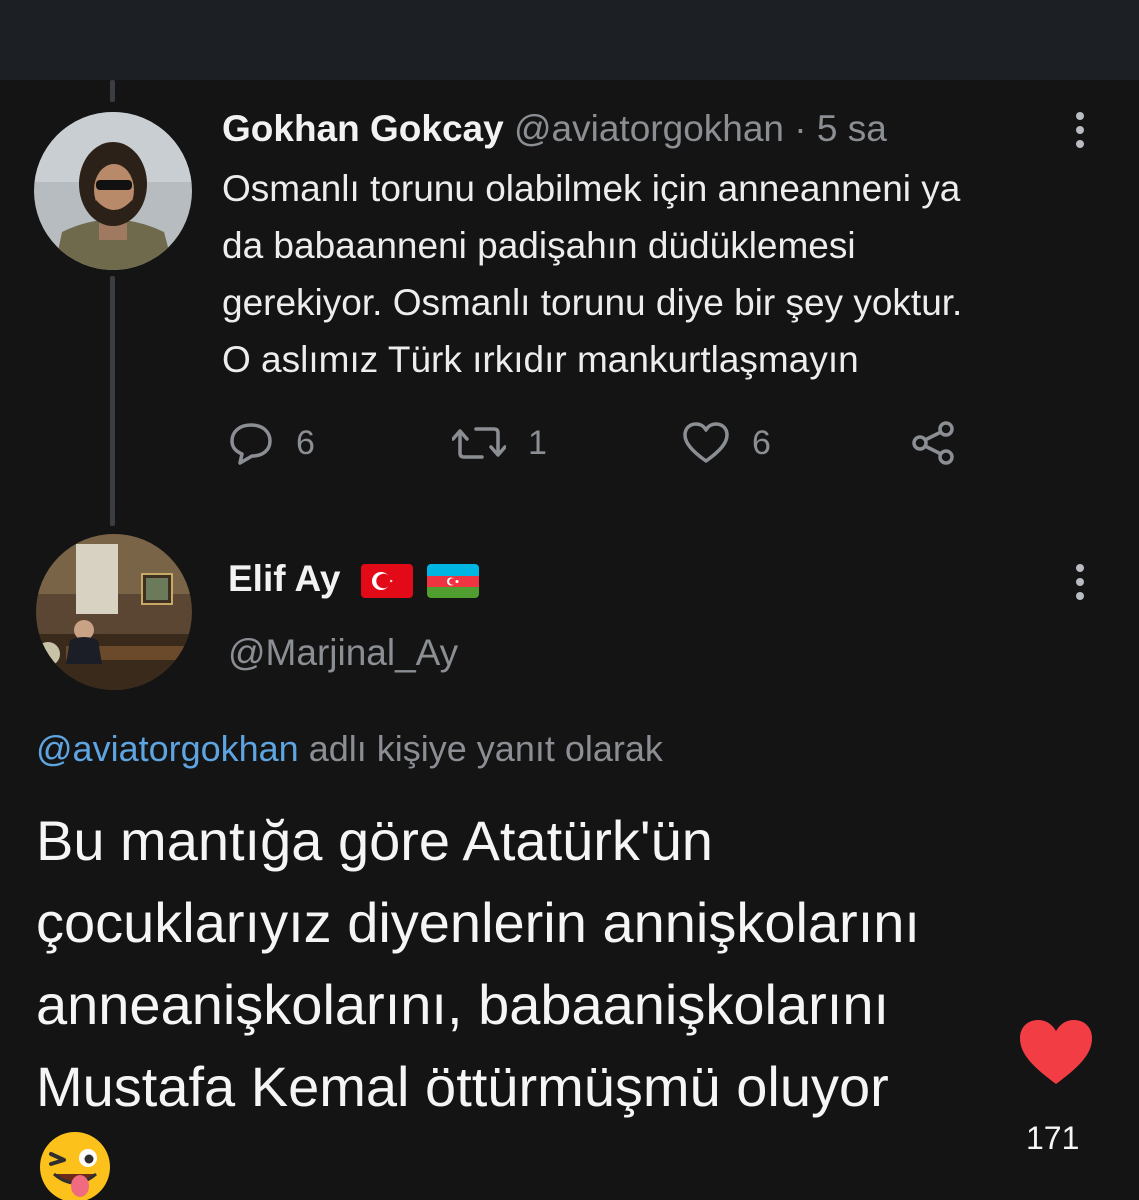  What do you see at coordinates (539, 245) in the screenshot?
I see `tweet-line: da babaanneni padişahın düdüklemesi` at bounding box center [539, 245].